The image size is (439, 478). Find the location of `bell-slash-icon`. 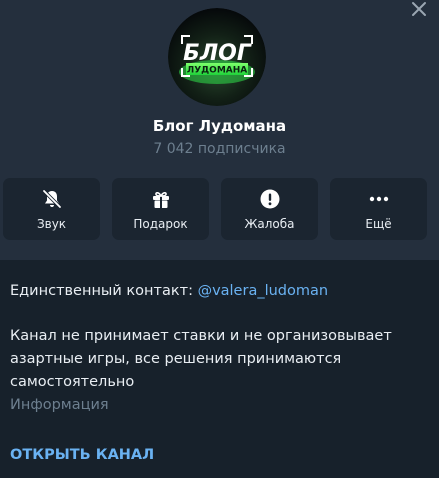

bell-slash-icon is located at coordinates (52, 199).